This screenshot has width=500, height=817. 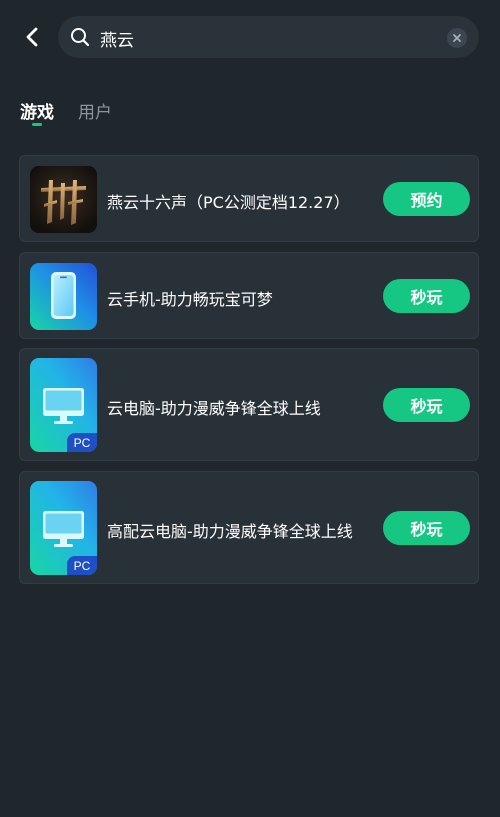 I want to click on search-input, so click(x=270, y=38).